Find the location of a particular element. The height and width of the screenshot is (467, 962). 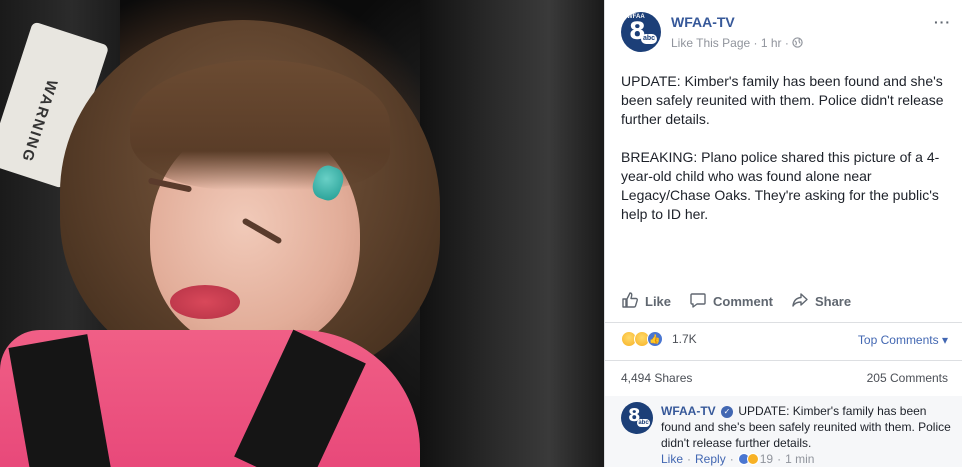

verified-badge-icon: ✓ is located at coordinates (727, 411).